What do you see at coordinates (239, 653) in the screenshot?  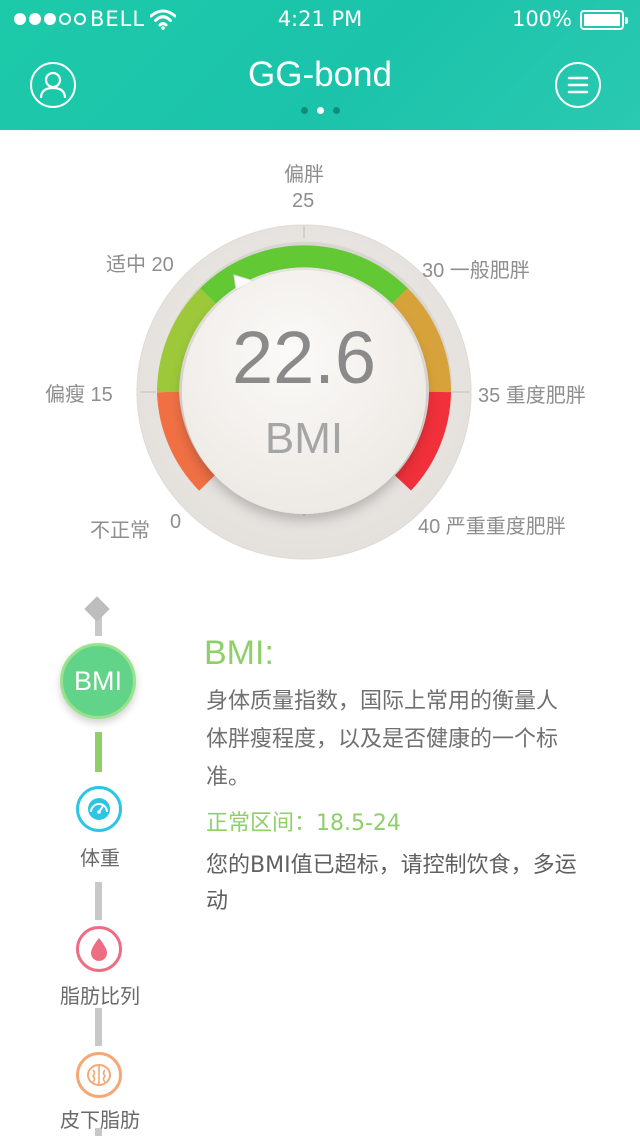 I see `info-title: BMI:` at bounding box center [239, 653].